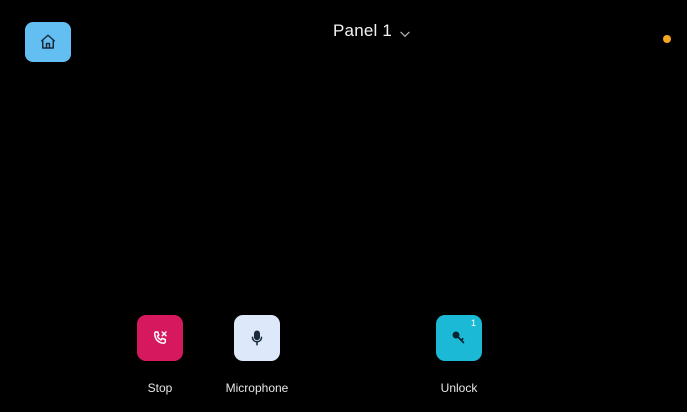 The image size is (693, 418). I want to click on microphone-tile, so click(257, 338).